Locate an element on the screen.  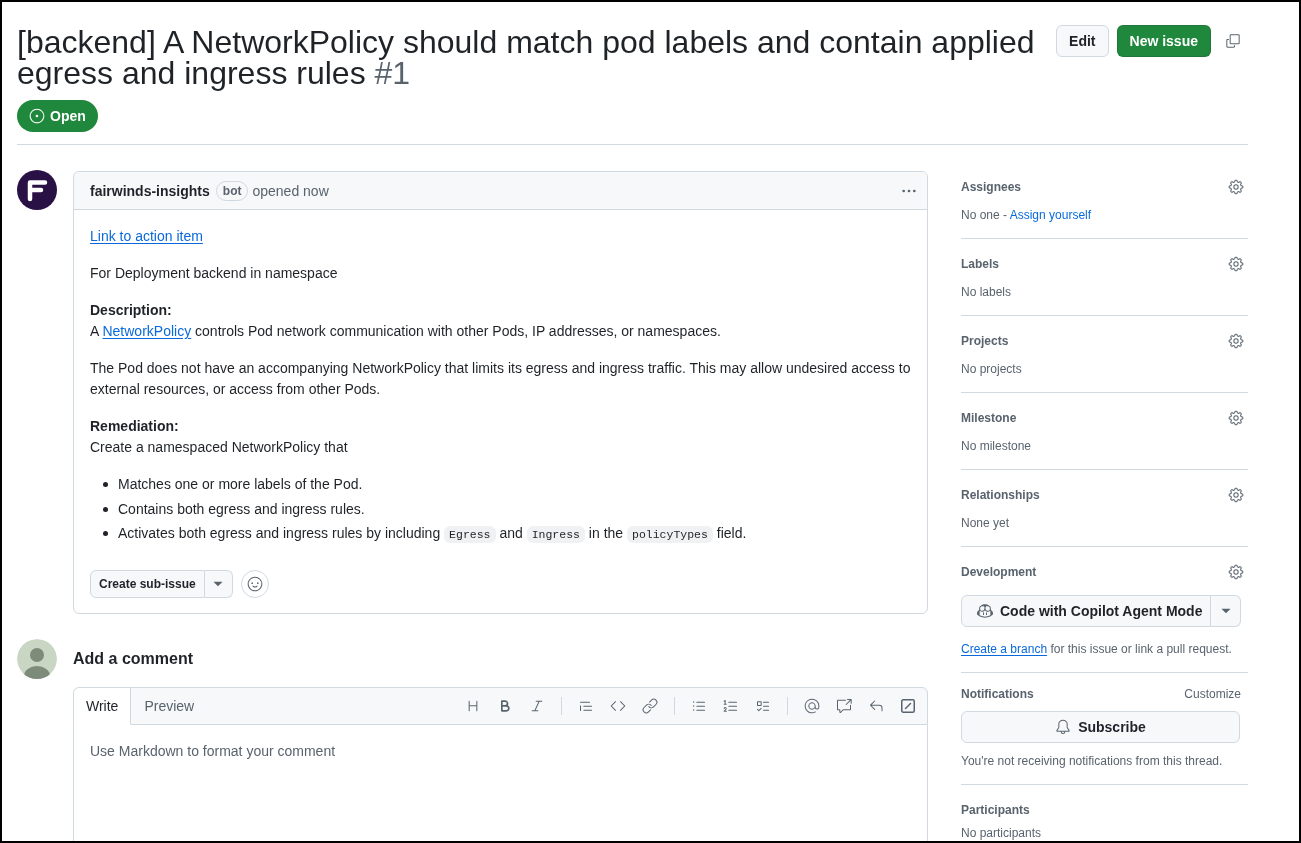
section-value: None yet is located at coordinates (985, 523).